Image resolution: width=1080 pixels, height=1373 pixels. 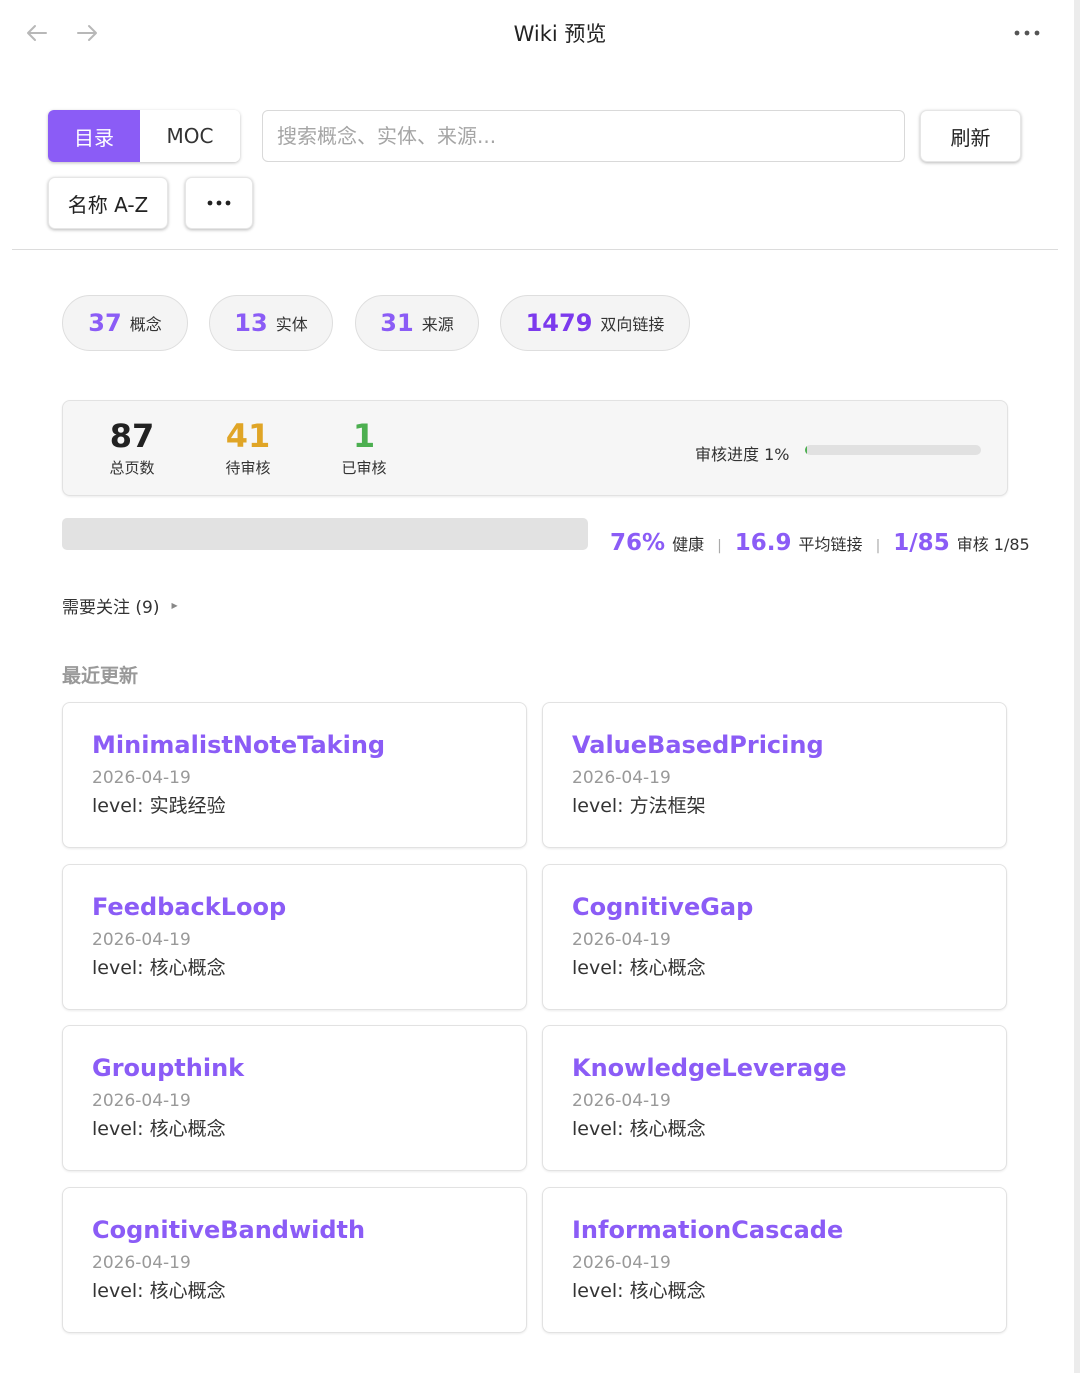 I want to click on recent-card: FeedbackLoop 2026-04-19 level: 核心概念, so click(x=294, y=937).